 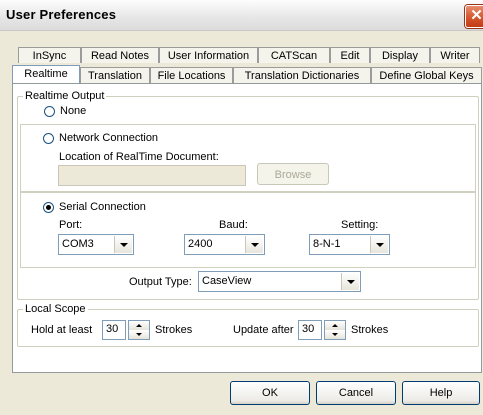 What do you see at coordinates (55, 309) in the screenshot?
I see `local-scope-legend: Local Scope` at bounding box center [55, 309].